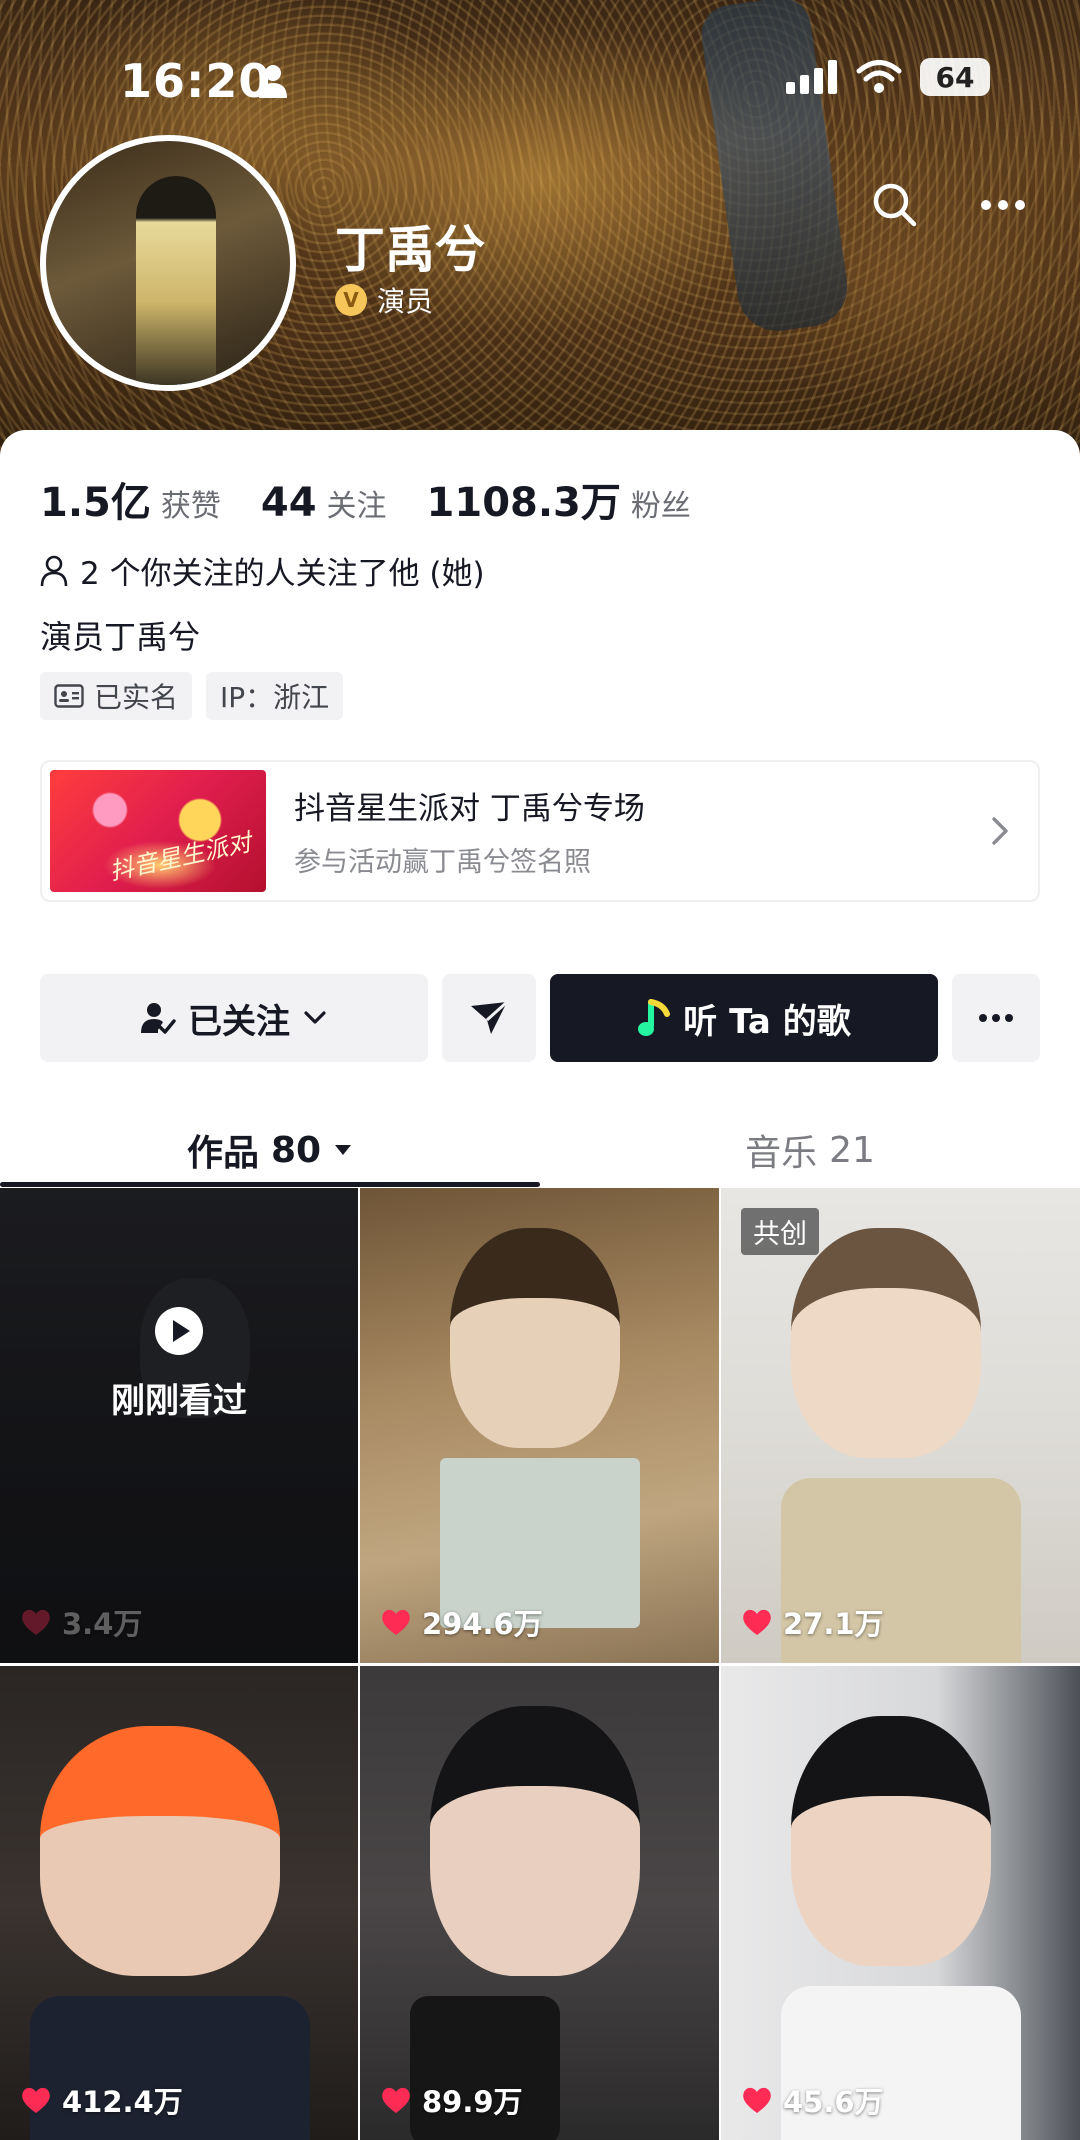 This screenshot has width=1080, height=2140. What do you see at coordinates (69, 696) in the screenshot?
I see `id-card-icon` at bounding box center [69, 696].